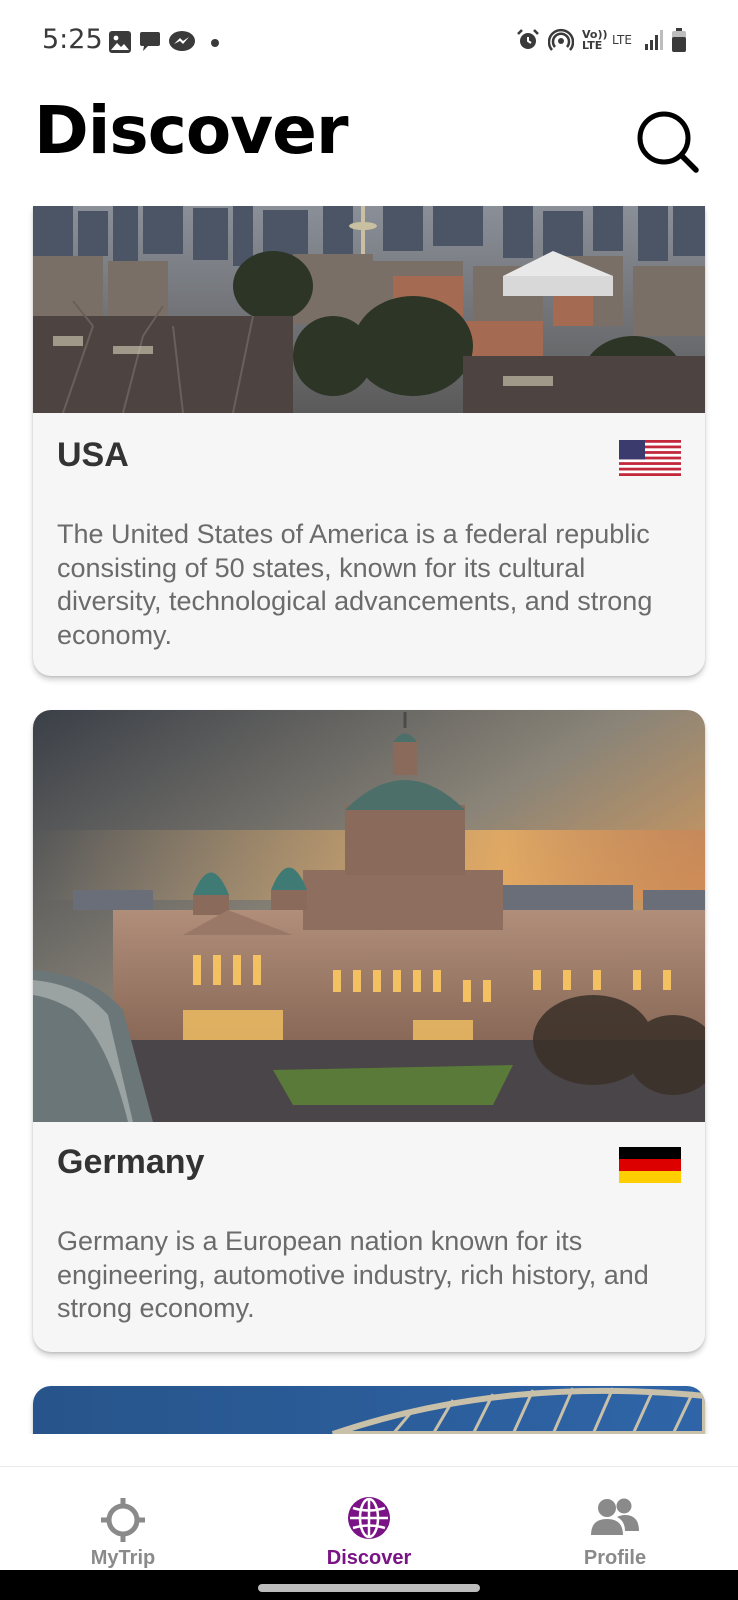 The width and height of the screenshot is (738, 1600). What do you see at coordinates (679, 40) in the screenshot?
I see `battery-icon` at bounding box center [679, 40].